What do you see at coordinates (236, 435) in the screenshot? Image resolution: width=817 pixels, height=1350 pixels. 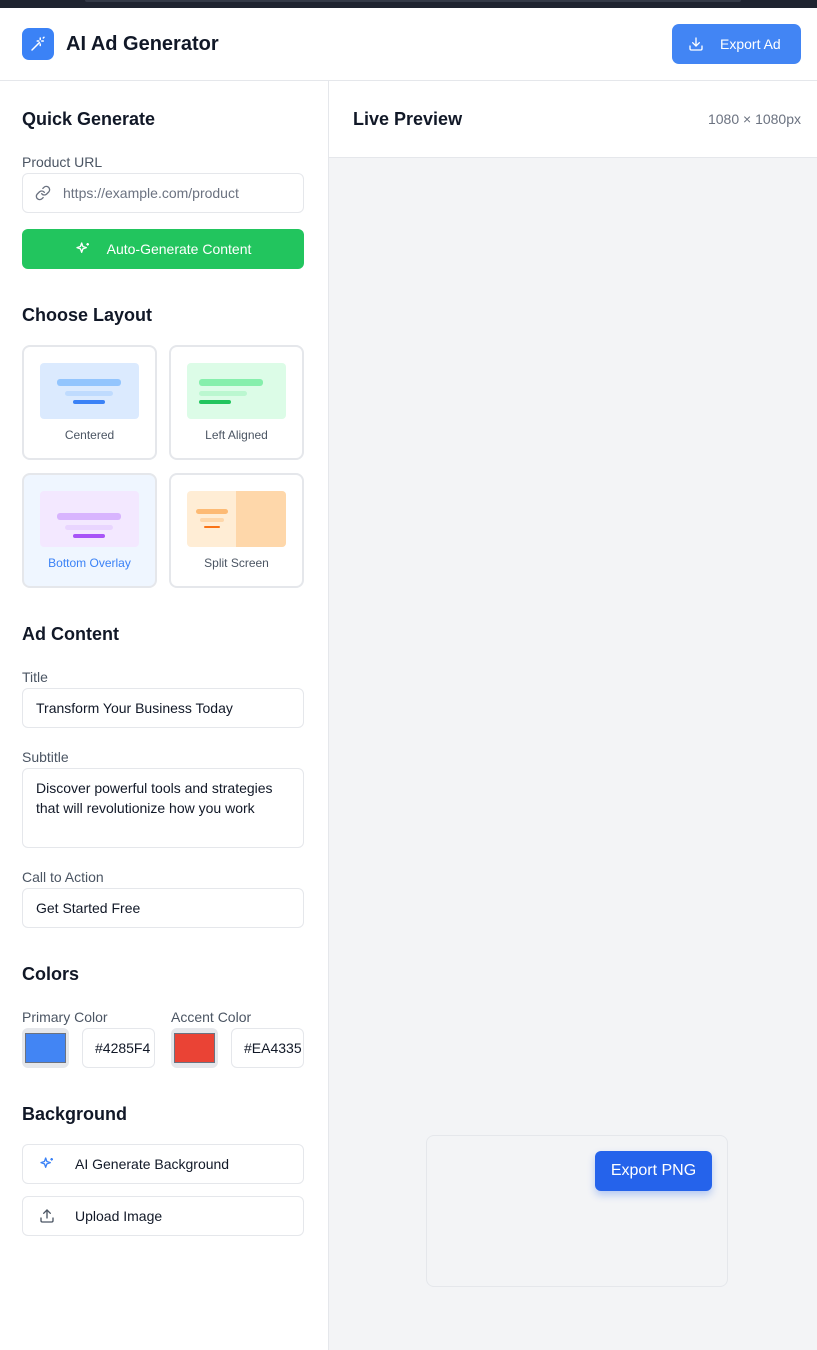 I see `layout-caption: Left Aligned` at bounding box center [236, 435].